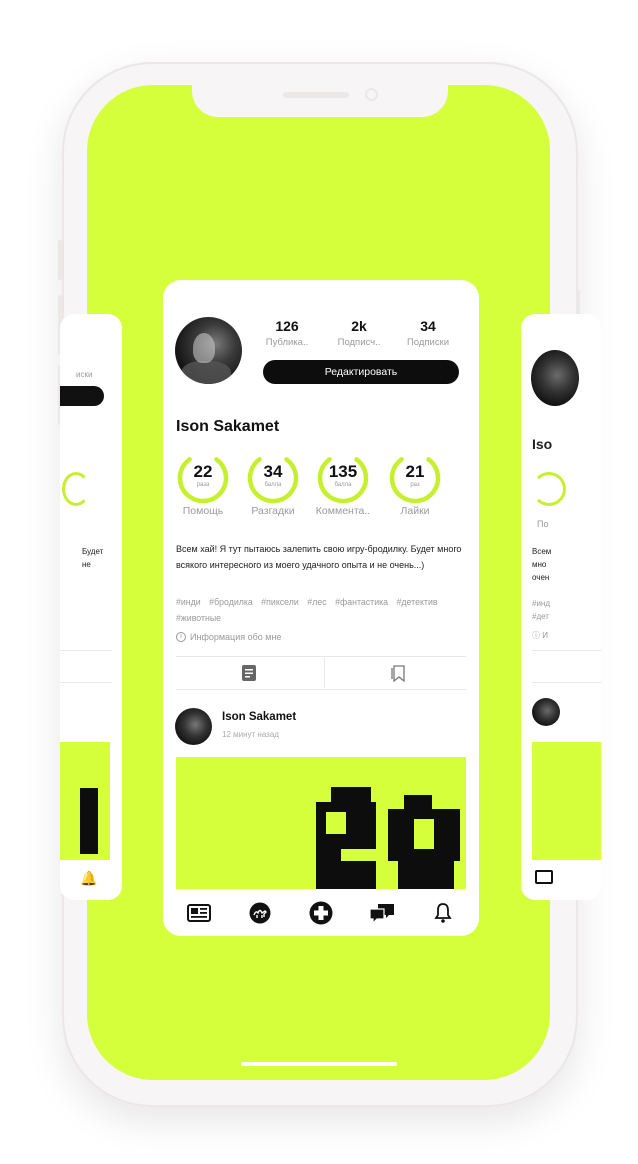  What do you see at coordinates (359, 342) in the screenshot?
I see `stat-followers-label: Подписч..` at bounding box center [359, 342].